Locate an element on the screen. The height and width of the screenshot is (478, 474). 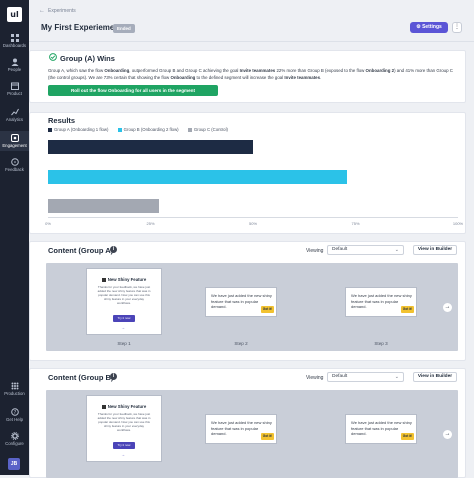
sidebar-item-dashboards: Dashboards is located at coordinates (14, 41).